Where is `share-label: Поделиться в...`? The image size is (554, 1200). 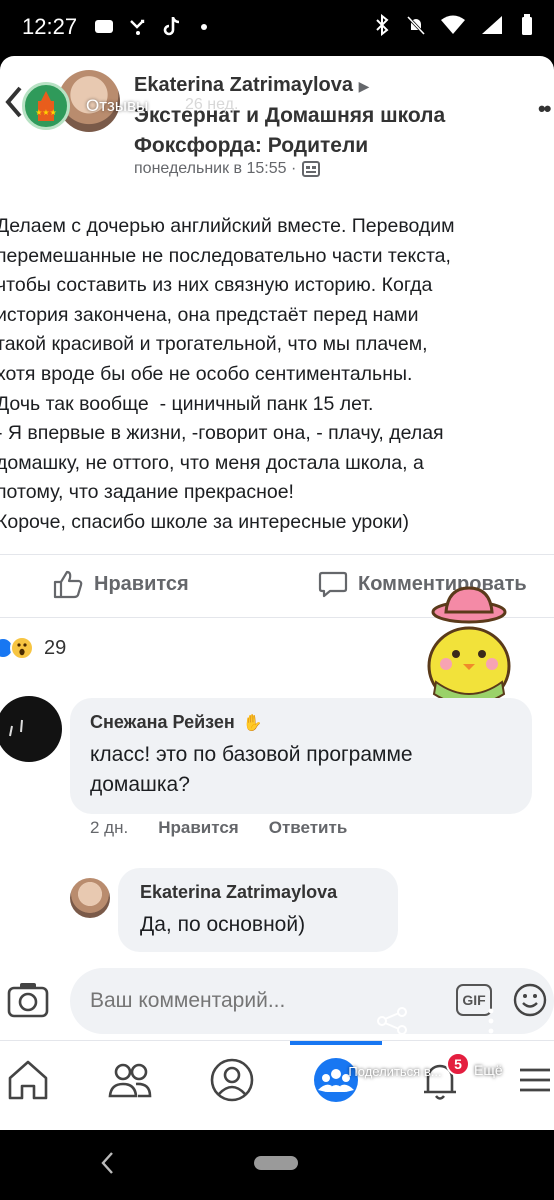 share-label: Поделиться в... is located at coordinates (395, 1072).